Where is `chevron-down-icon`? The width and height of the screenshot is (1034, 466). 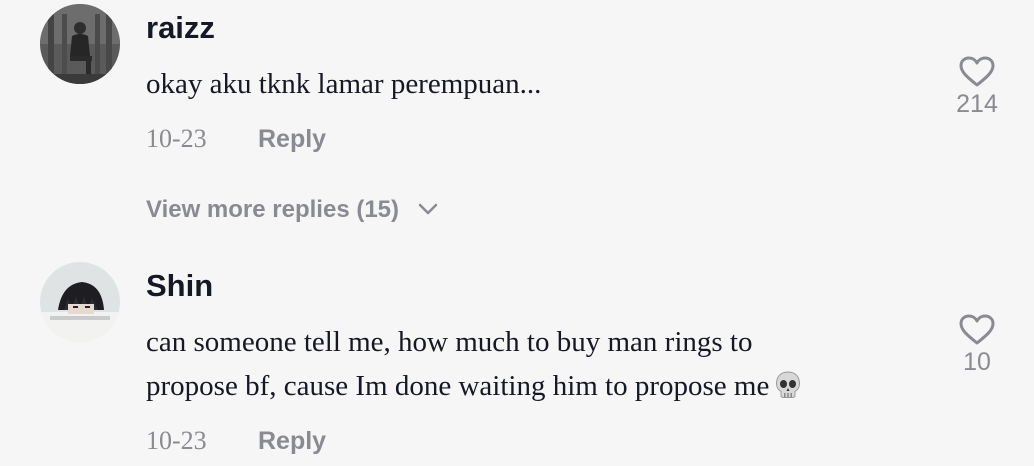 chevron-down-icon is located at coordinates (427, 208).